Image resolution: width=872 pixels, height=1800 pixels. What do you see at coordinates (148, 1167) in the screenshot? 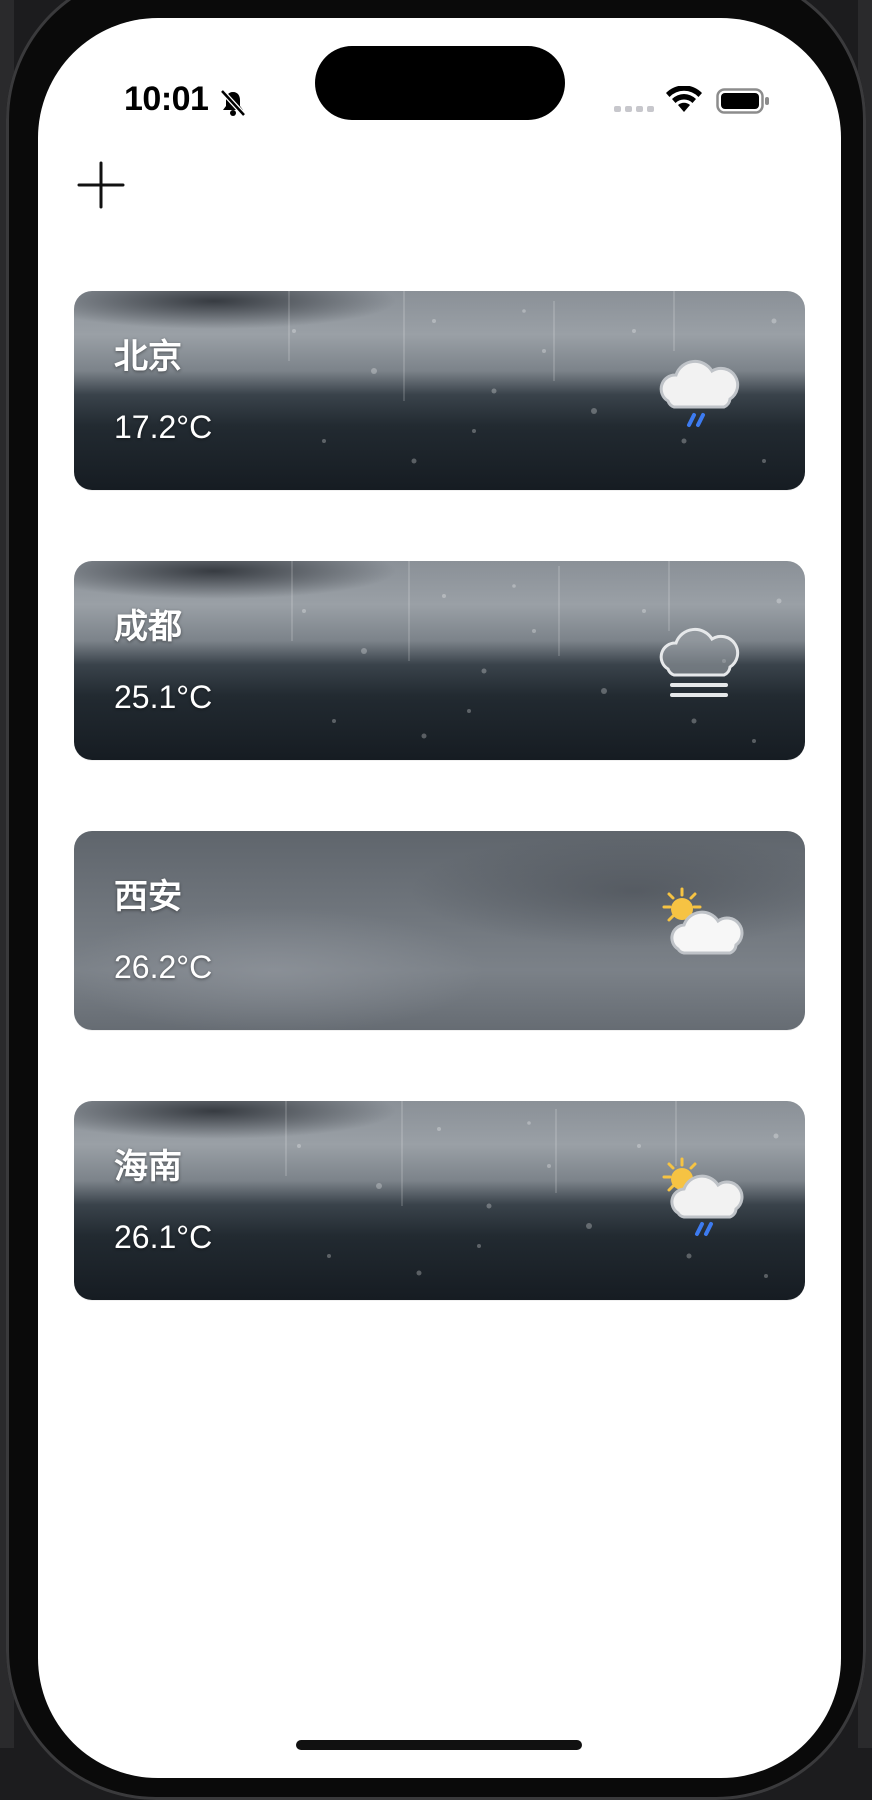
I see `city-name: 海南` at bounding box center [148, 1167].